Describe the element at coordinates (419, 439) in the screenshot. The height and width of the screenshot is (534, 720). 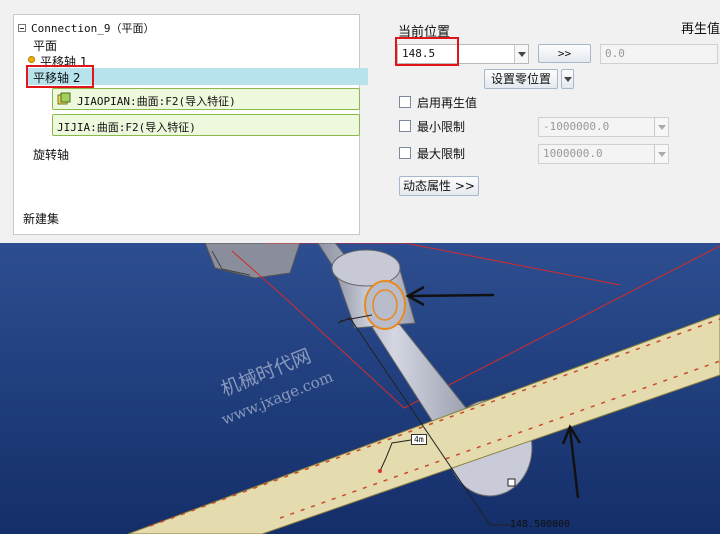
I see `small-label: 4m` at that location.